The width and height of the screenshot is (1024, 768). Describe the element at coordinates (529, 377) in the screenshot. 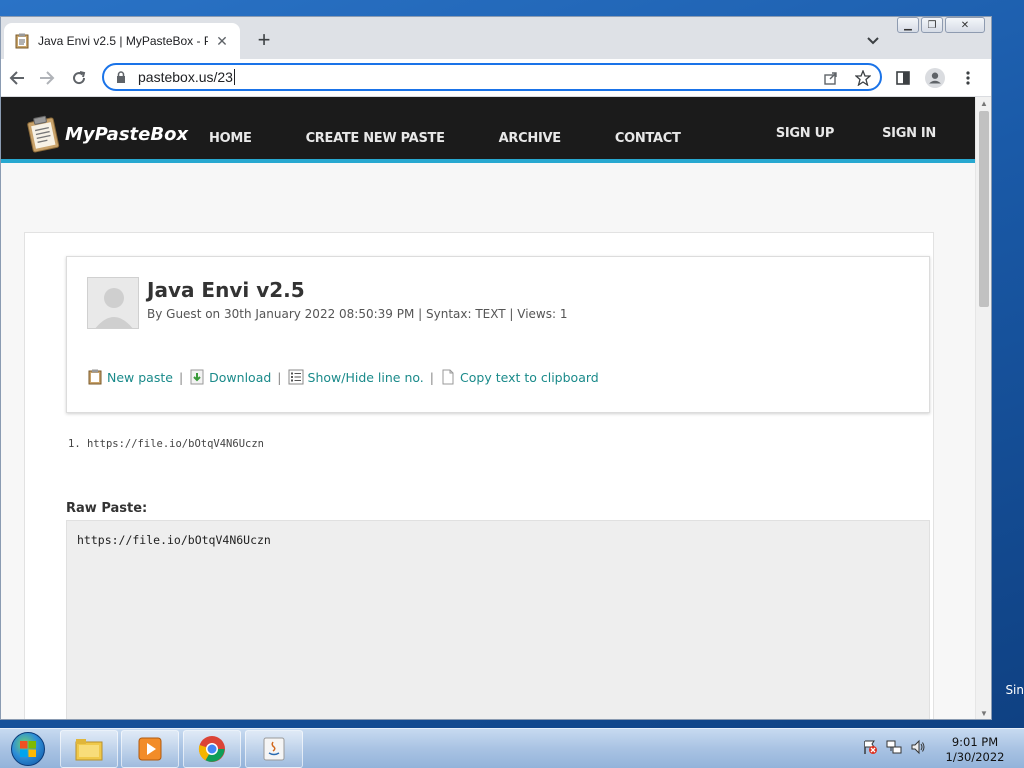

I see `copy-label: Copy text to clipboard` at that location.